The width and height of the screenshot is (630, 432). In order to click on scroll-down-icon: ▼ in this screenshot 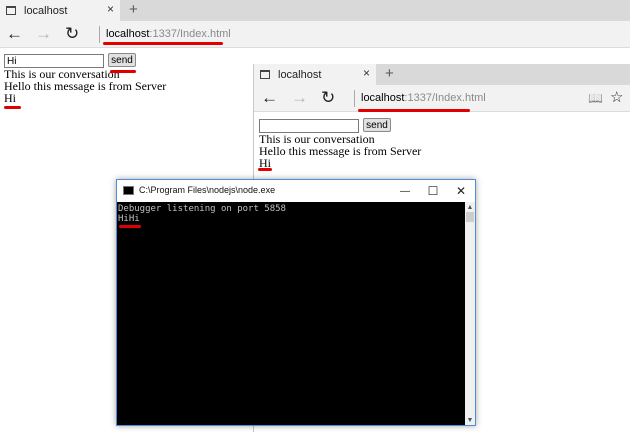, I will do `click(470, 420)`.